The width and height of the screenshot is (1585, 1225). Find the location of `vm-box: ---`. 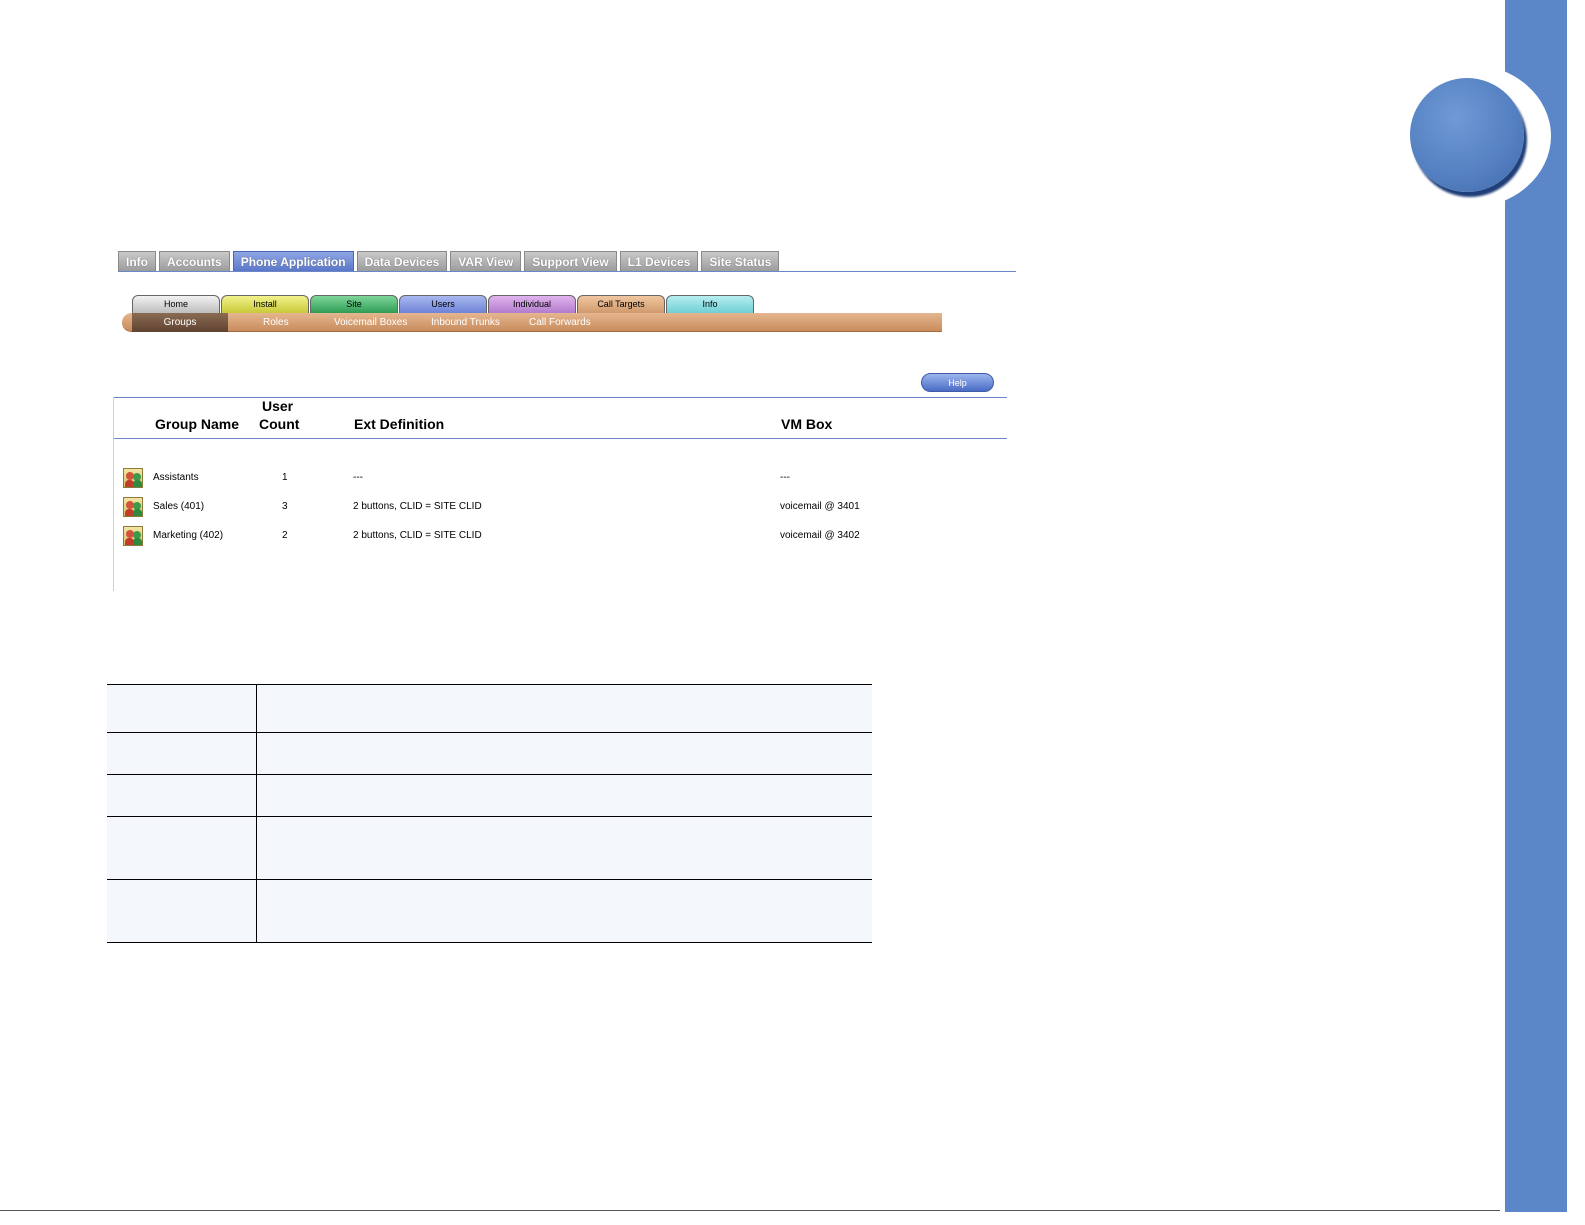

vm-box: --- is located at coordinates (785, 477).